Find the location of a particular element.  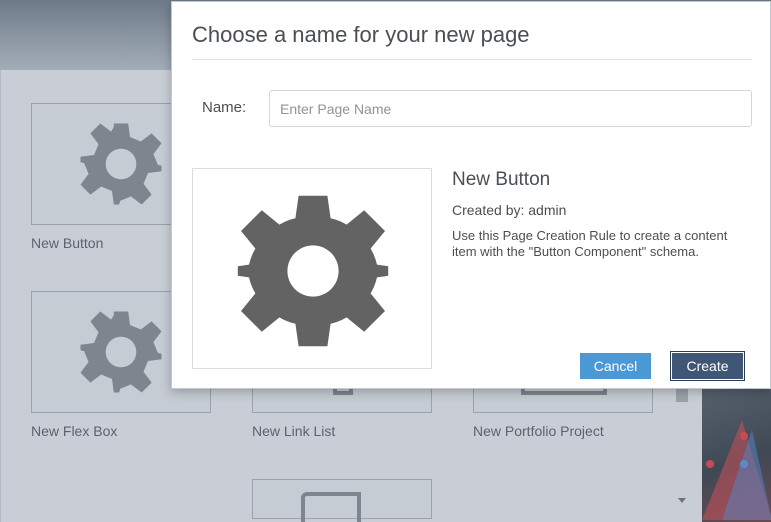

background-decoration is located at coordinates (736, 446).